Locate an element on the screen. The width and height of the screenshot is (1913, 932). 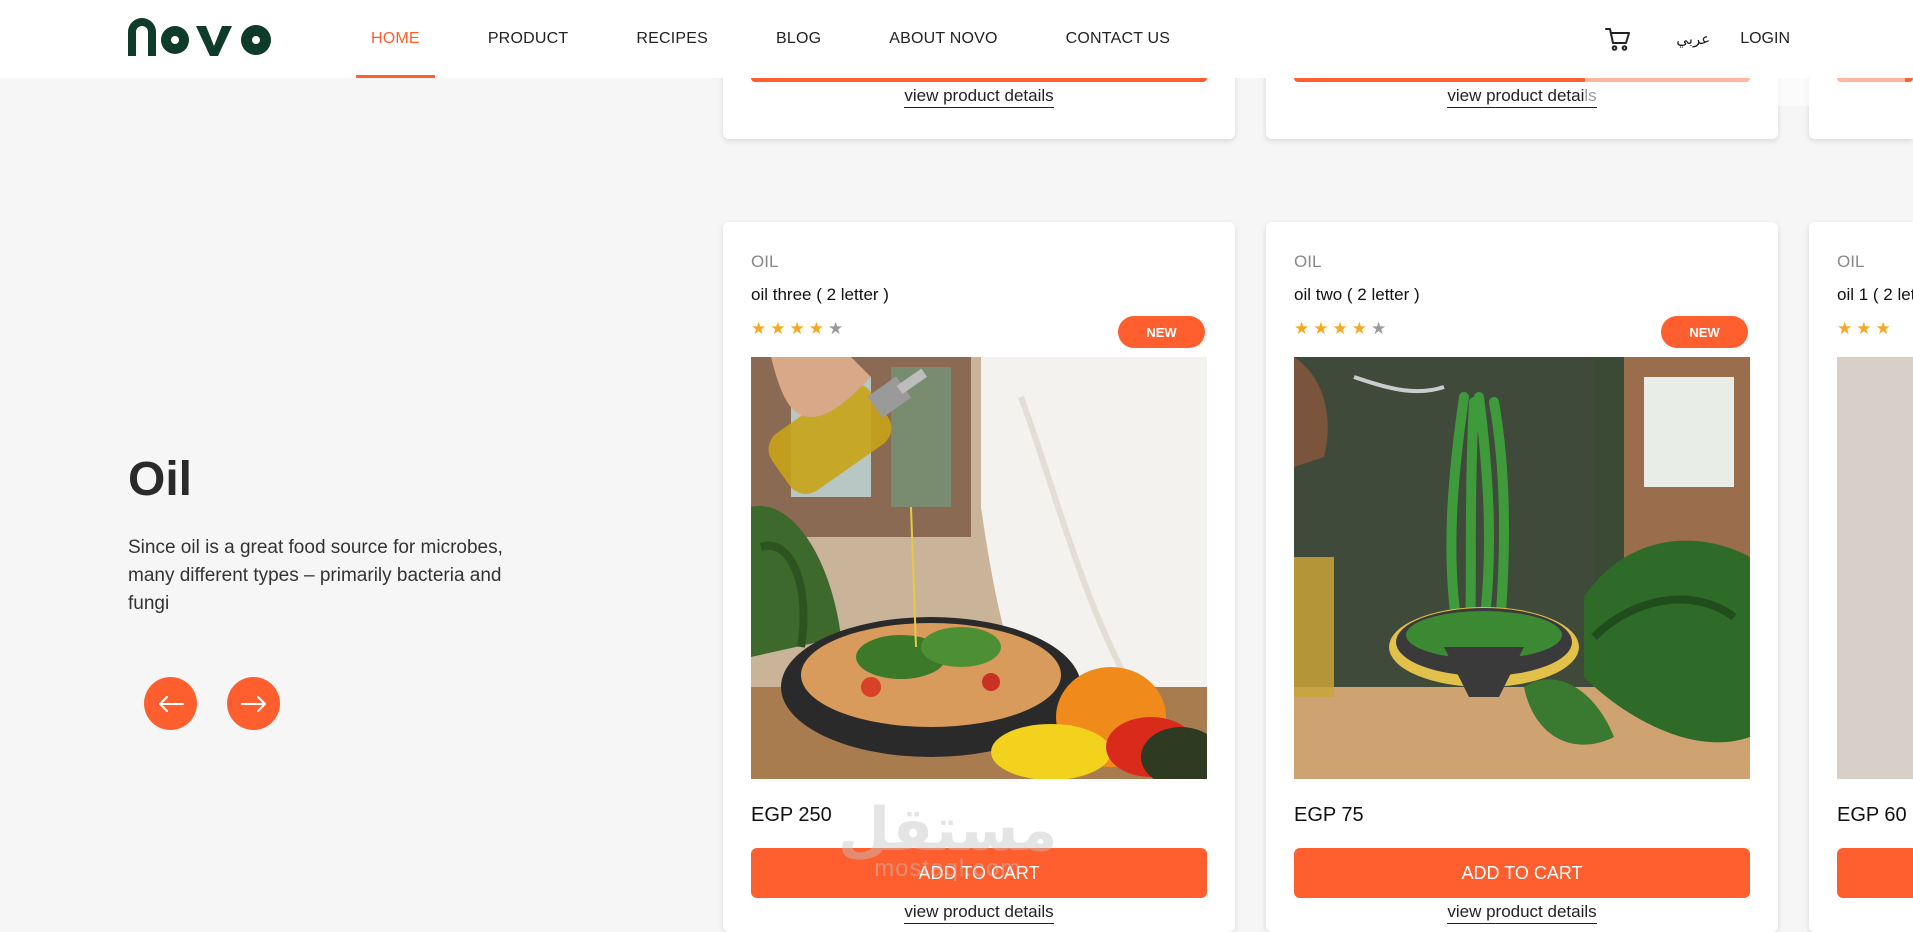
section-title: Oil is located at coordinates (160, 479).